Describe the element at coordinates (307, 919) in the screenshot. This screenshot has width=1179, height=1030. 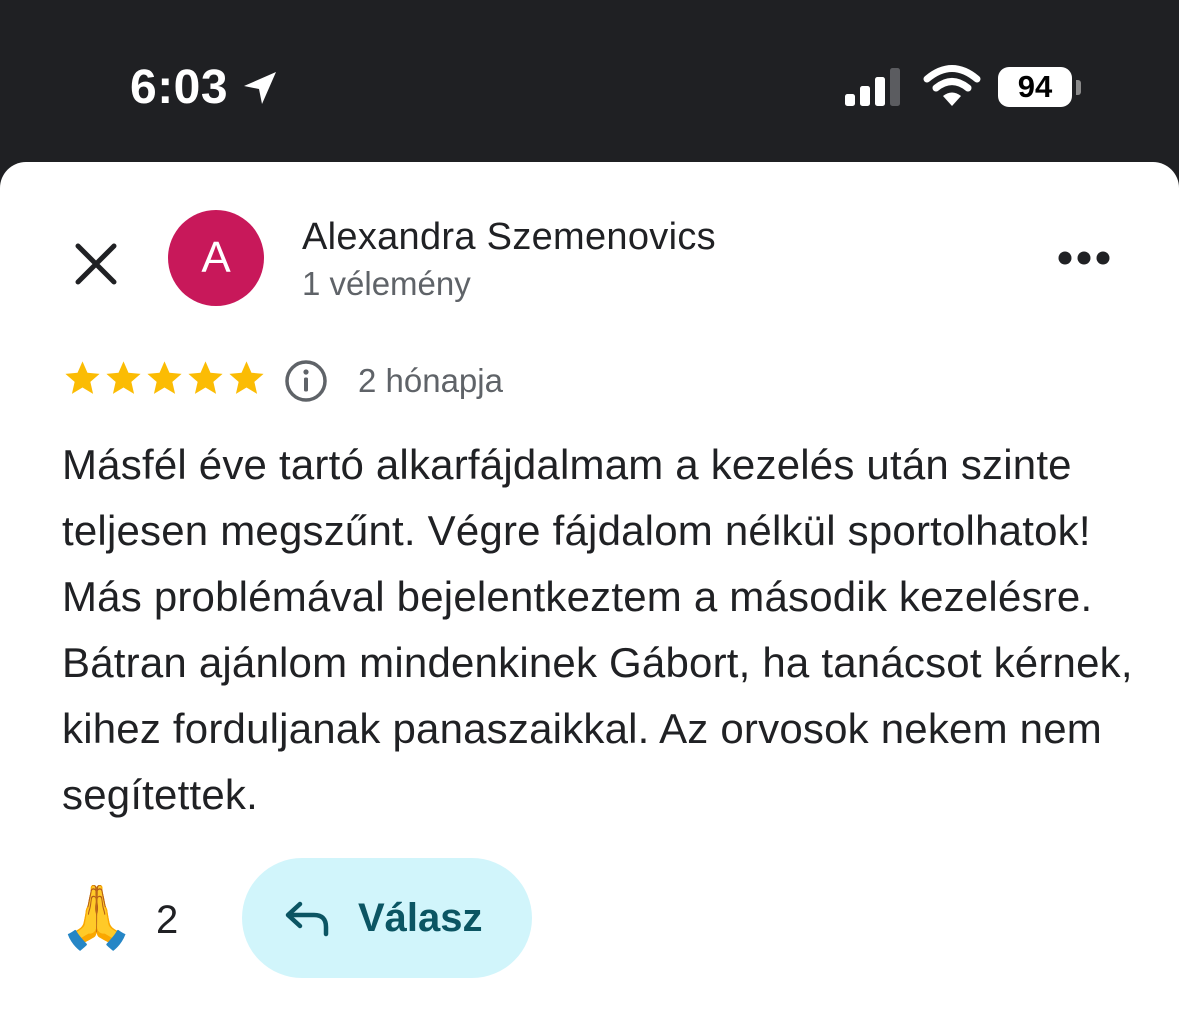
I see `reply-arrow-icon` at that location.